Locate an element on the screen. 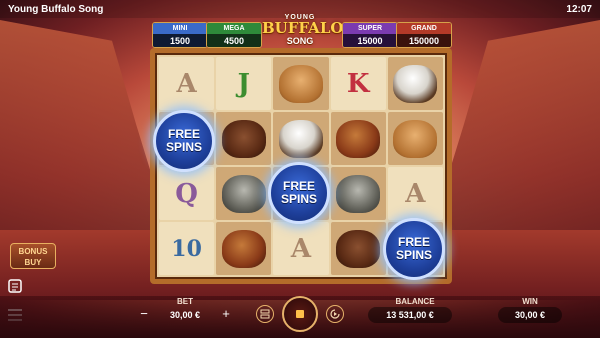 This screenshot has height=338, width=600. logo-line-3: SONG is located at coordinates (300, 41).